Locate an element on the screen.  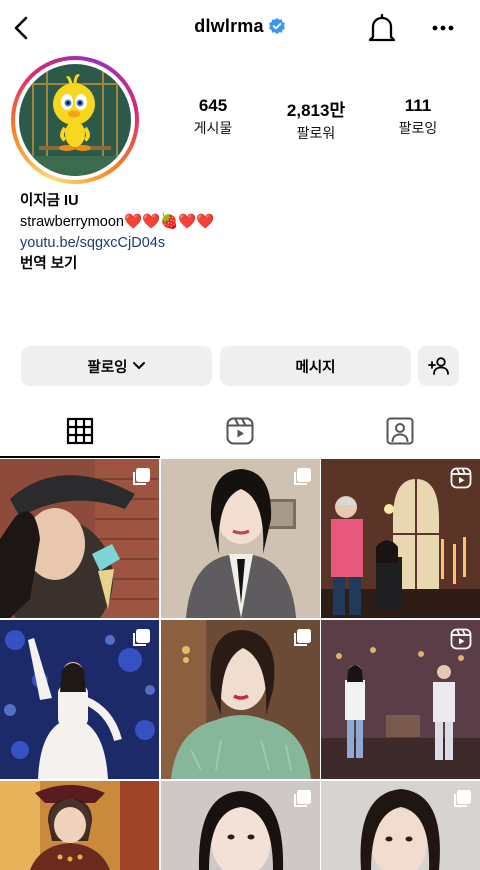
following-button-label: 팔로잉 is located at coordinates (107, 367).